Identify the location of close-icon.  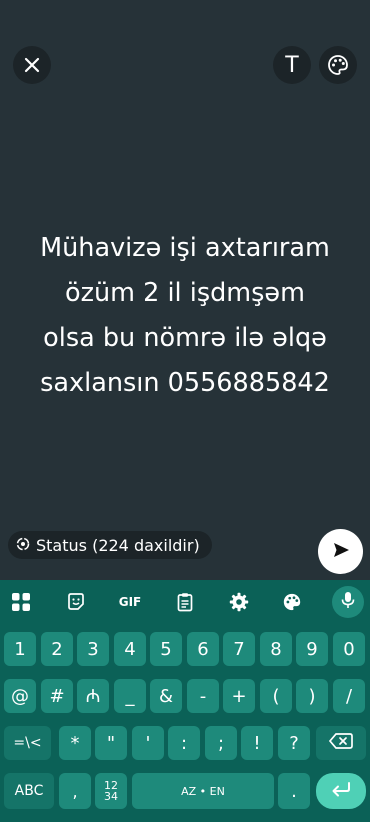
(32, 65).